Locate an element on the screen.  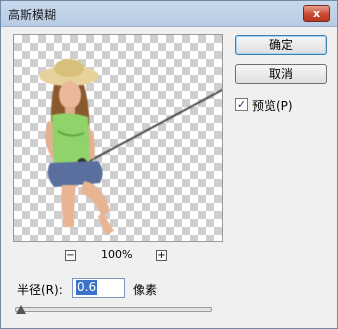
minus-icon: − is located at coordinates (70, 255).